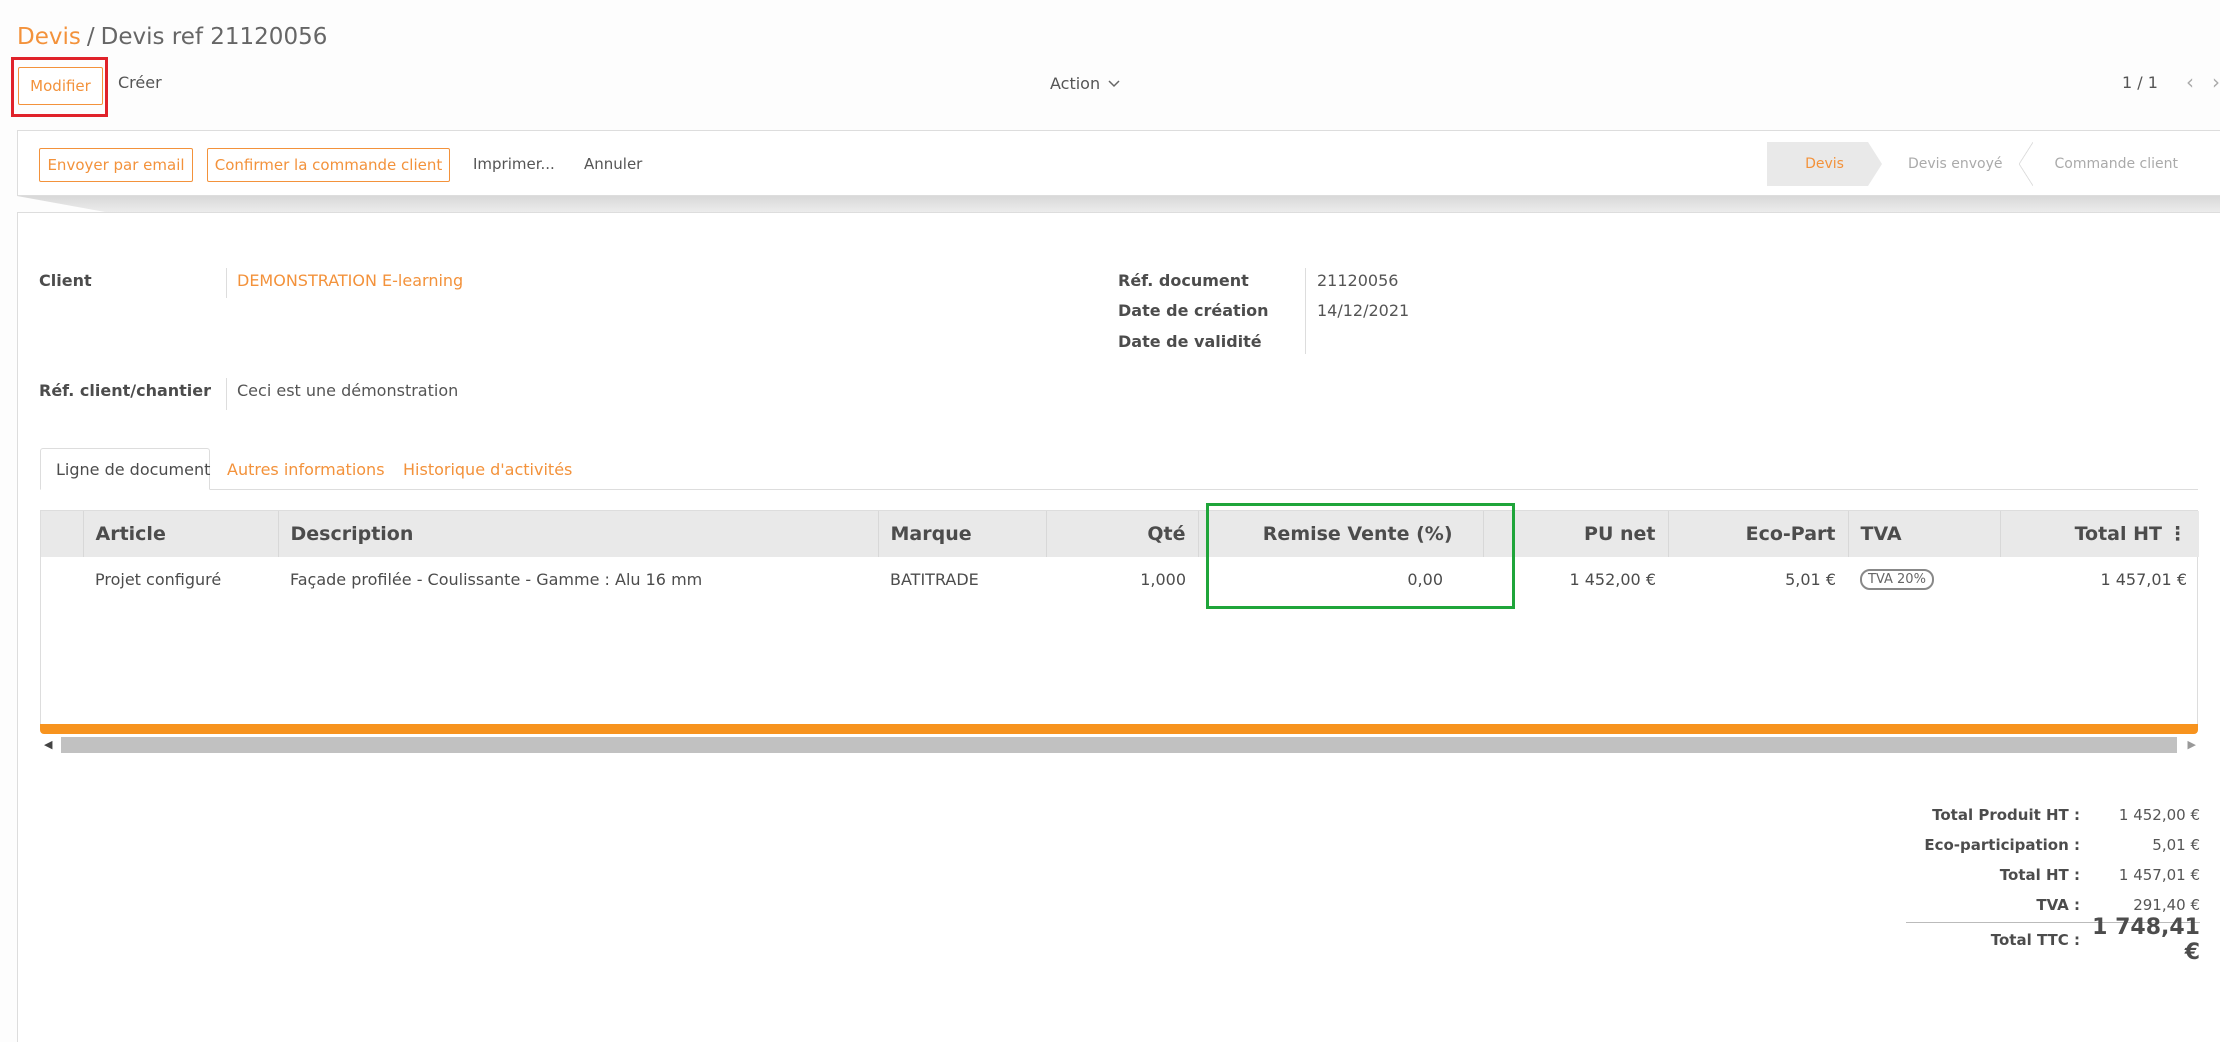 The width and height of the screenshot is (2220, 1042). I want to click on highlight-box-green, so click(1360, 556).